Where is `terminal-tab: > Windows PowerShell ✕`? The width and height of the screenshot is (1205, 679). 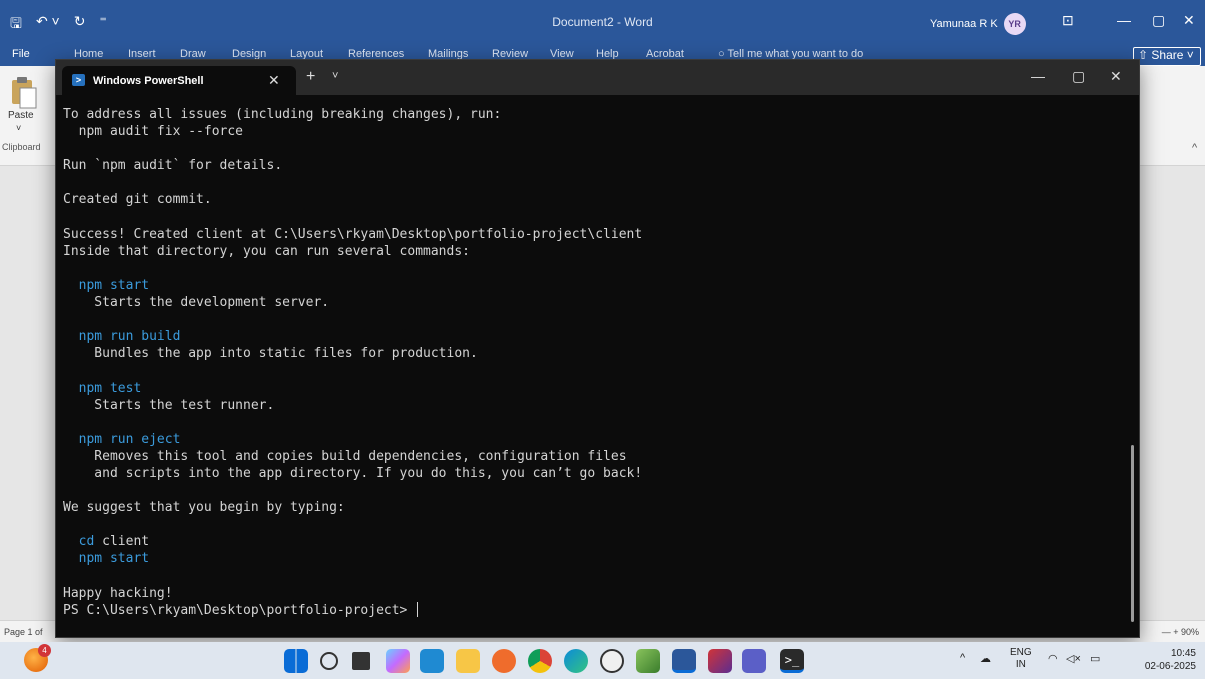
terminal-tab: > Windows PowerShell ✕ is located at coordinates (179, 80).